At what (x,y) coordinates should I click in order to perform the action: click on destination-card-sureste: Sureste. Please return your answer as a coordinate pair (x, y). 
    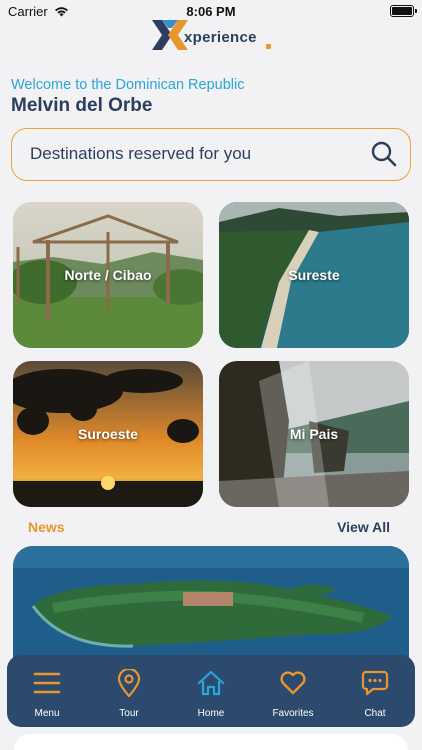
    Looking at the image, I should click on (314, 275).